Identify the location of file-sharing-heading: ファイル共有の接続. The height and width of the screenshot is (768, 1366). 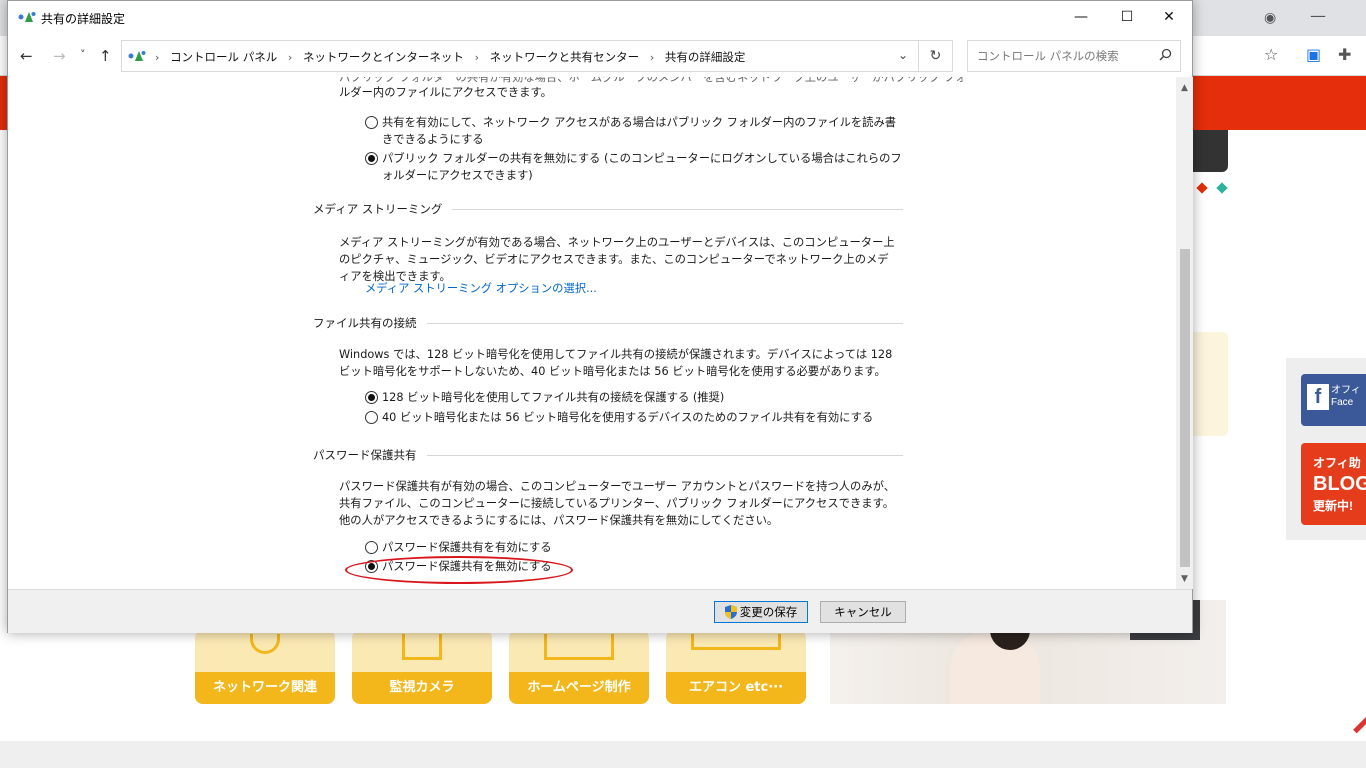
(608, 323).